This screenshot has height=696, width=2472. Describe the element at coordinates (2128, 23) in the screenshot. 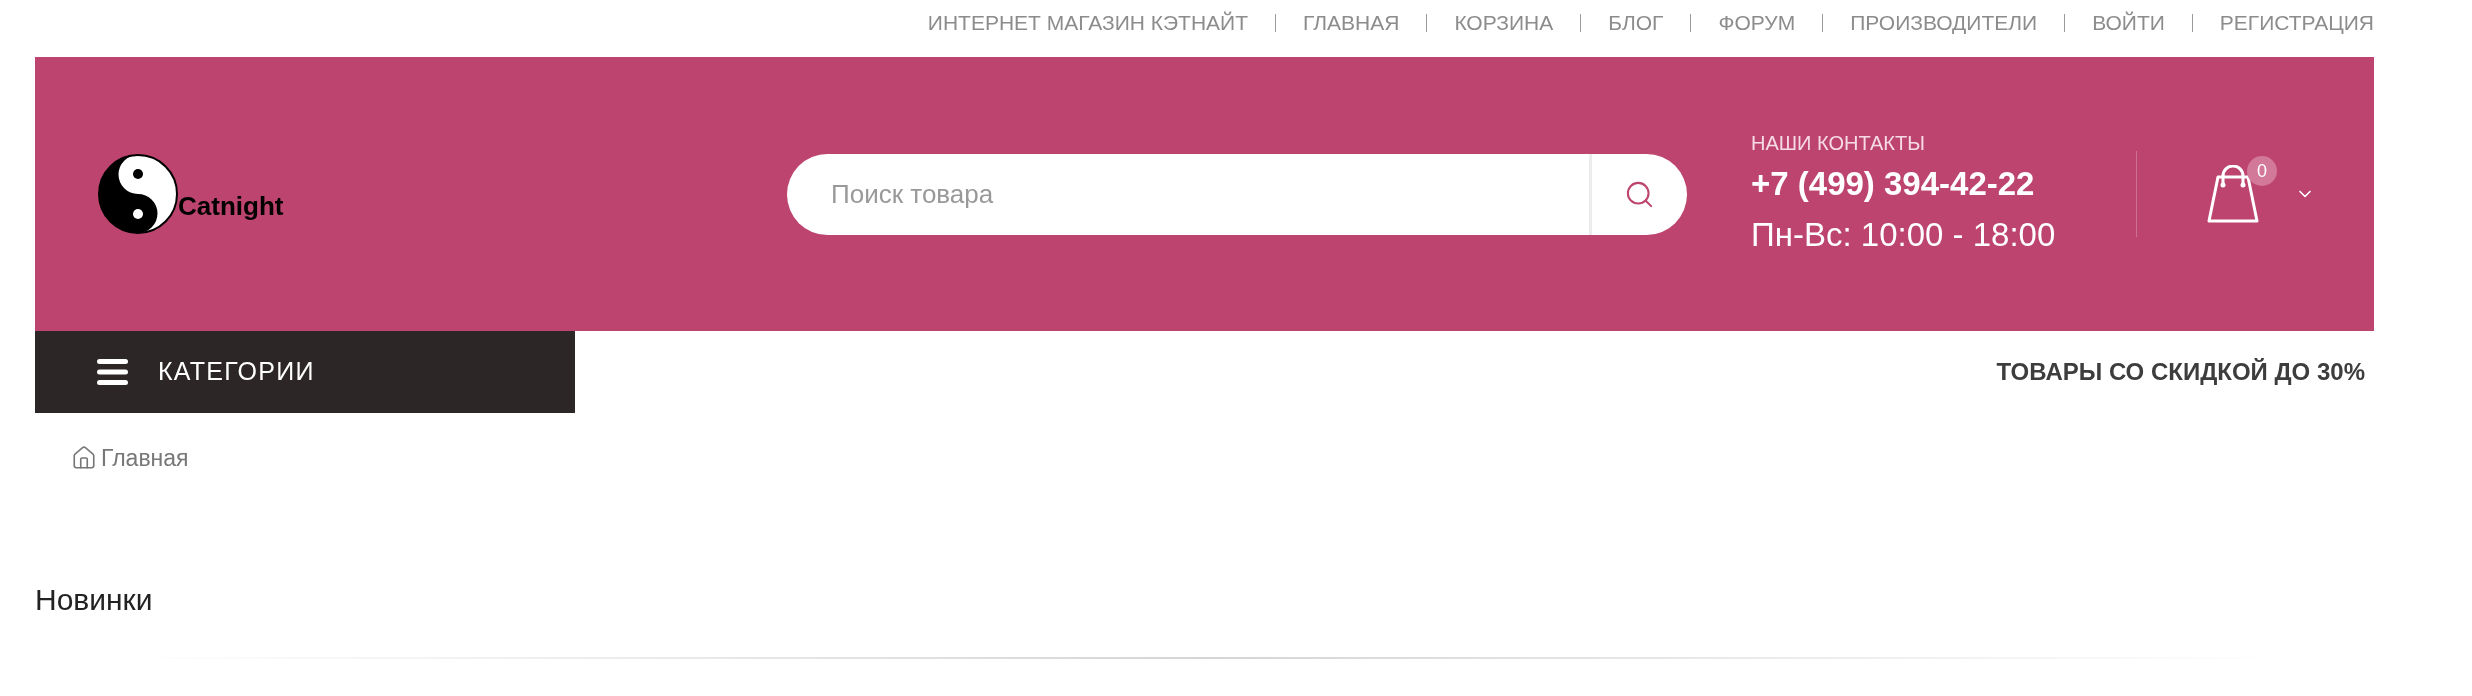

I see `nav-link: ВОЙТИ` at that location.